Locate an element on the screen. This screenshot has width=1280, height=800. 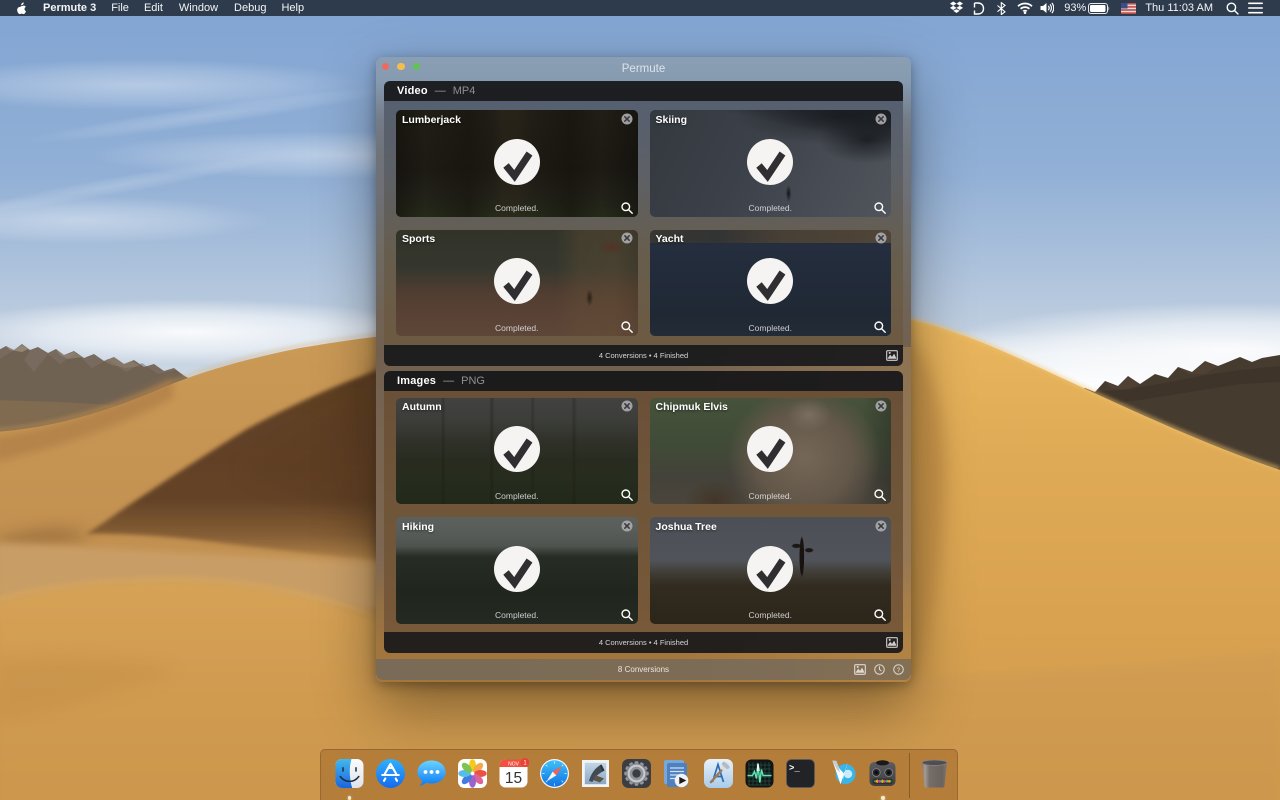
svg-text: NOV is located at coordinates (514, 765).